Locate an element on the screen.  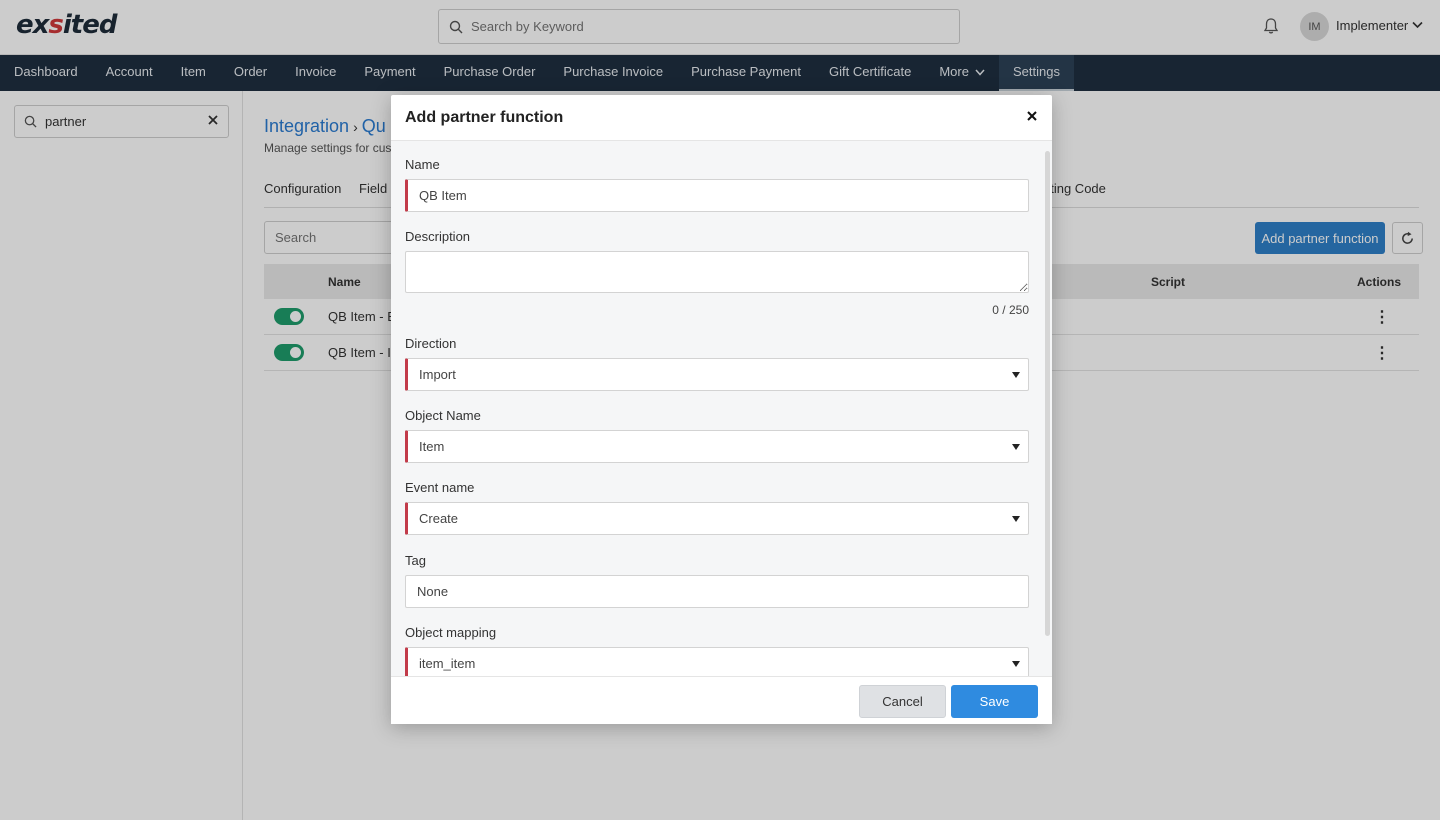
event-name-value: Create is located at coordinates (439, 518).